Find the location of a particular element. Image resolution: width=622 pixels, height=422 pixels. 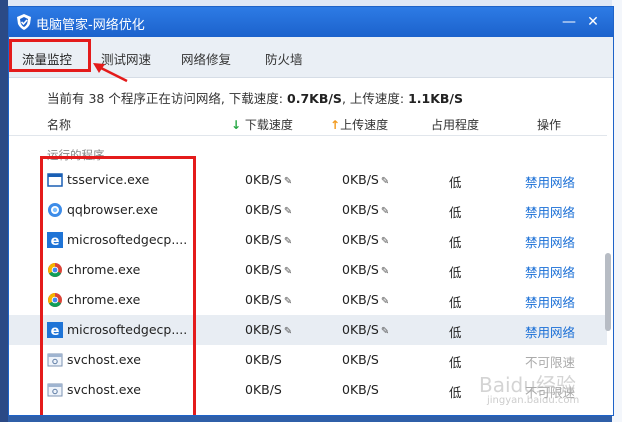

summary-text: 当前有 38 个程序正在访问网络, 下载速度: is located at coordinates (167, 98).